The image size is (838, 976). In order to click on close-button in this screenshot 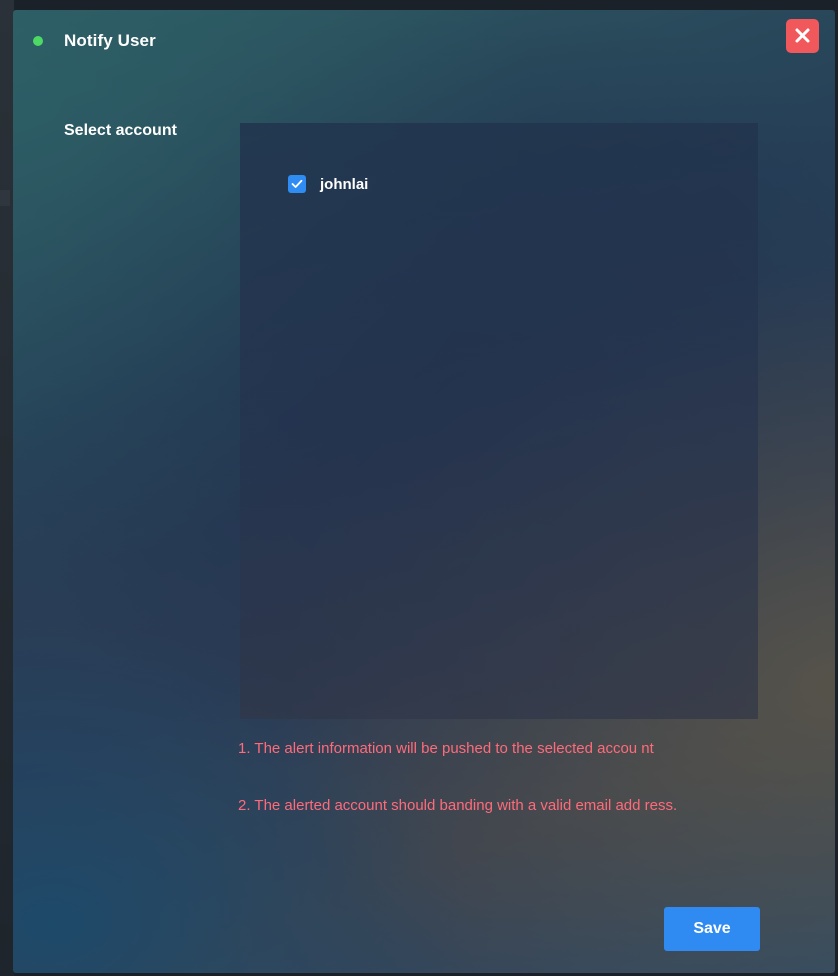, I will do `click(802, 36)`.